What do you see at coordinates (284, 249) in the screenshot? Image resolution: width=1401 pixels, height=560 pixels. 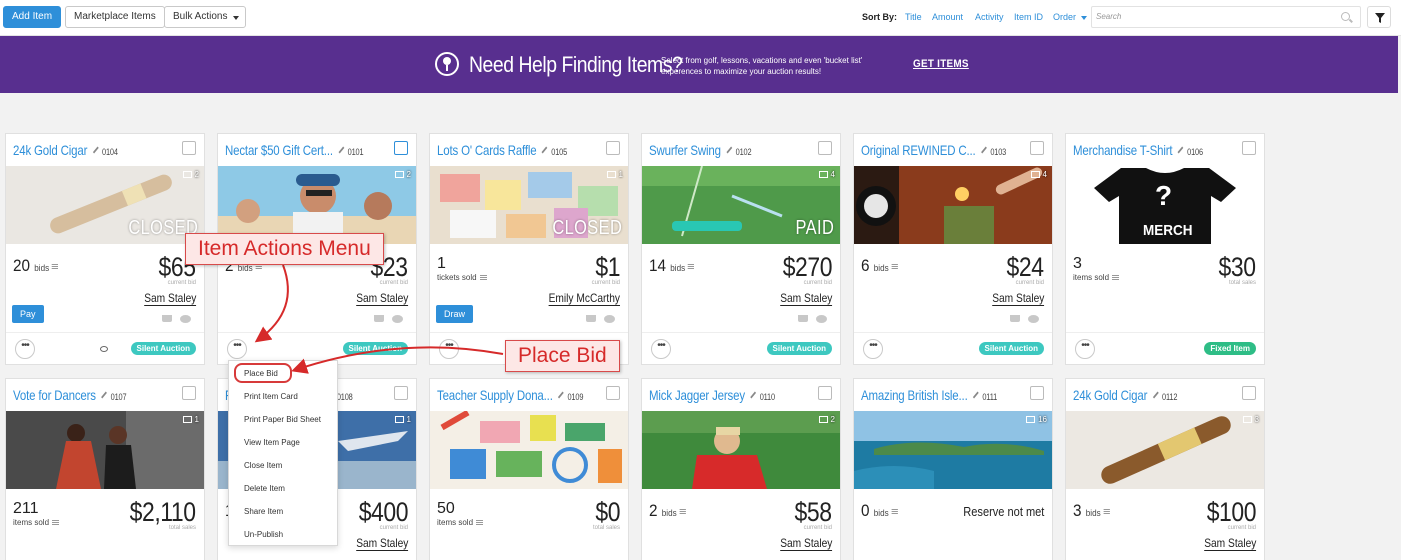 I see `item-actions-menu-annotation: Item Actions Menu` at bounding box center [284, 249].